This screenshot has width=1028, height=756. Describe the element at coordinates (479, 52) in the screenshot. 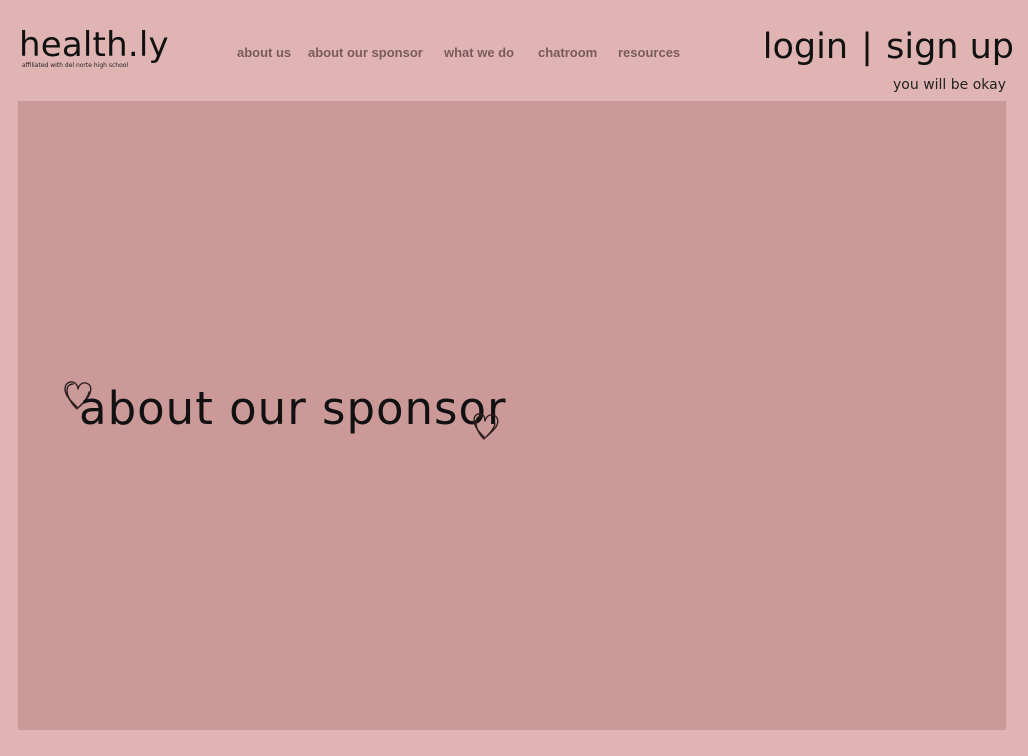

I see `nav-what-we-do: what we do` at that location.